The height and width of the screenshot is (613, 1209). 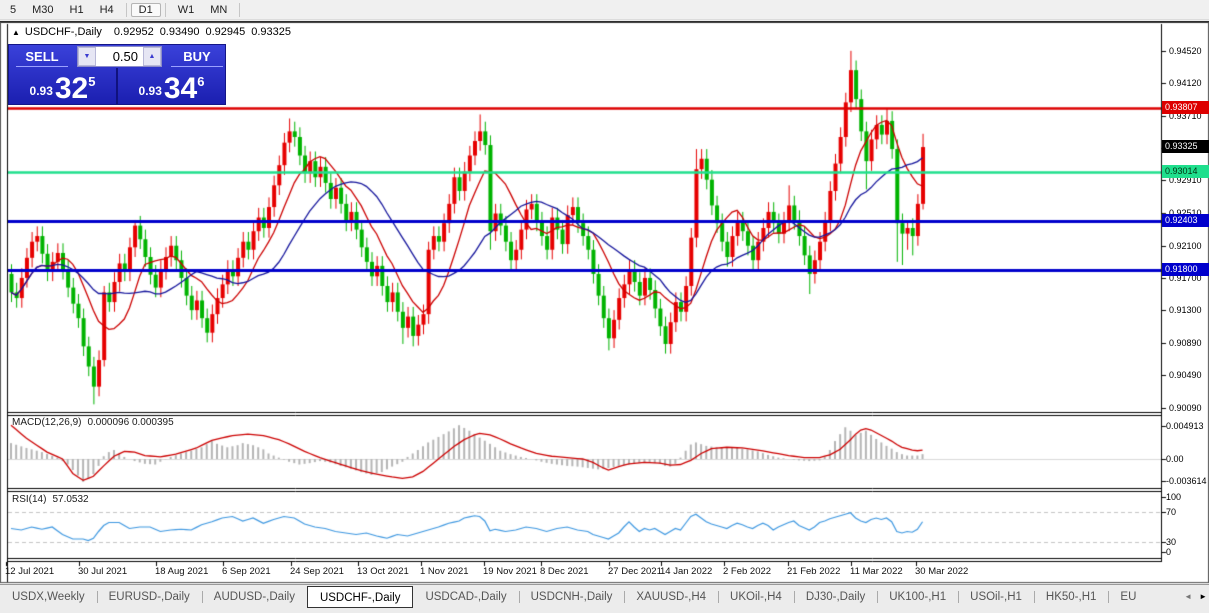 I want to click on date-label: 19 Nov 2021, so click(x=510, y=571).